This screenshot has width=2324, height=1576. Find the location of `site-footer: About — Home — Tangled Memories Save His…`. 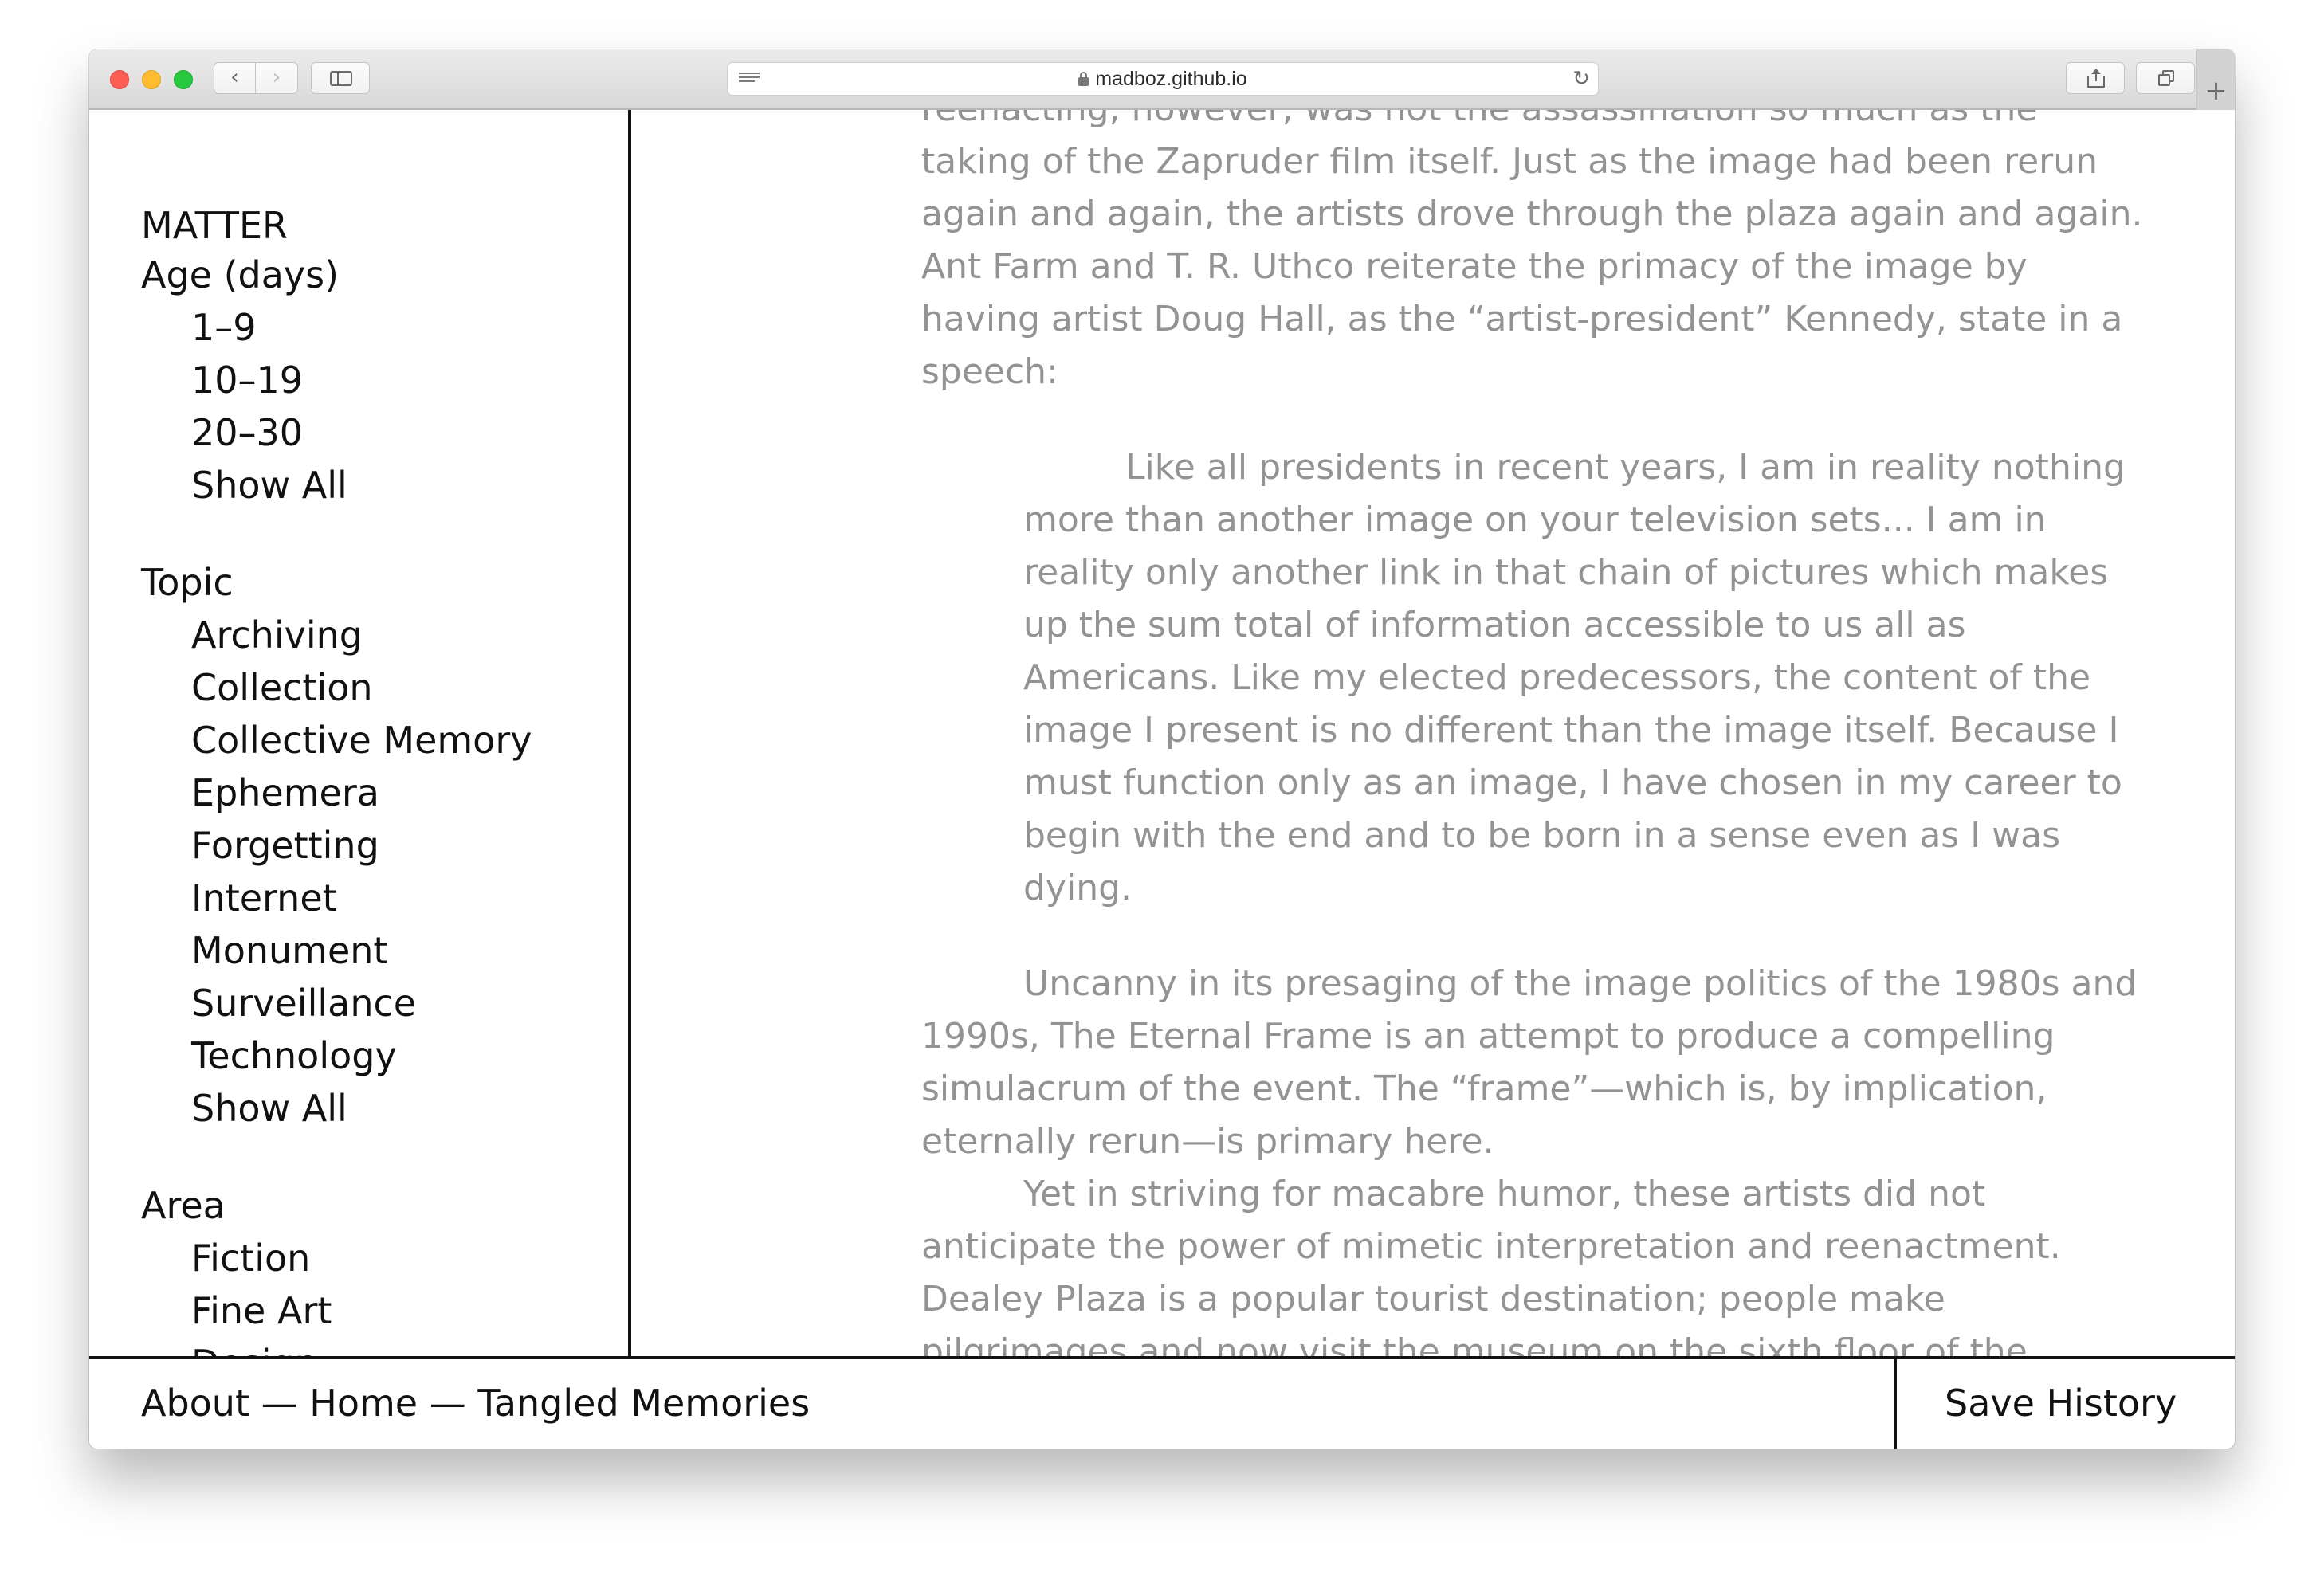

site-footer: About — Home — Tangled Memories Save His… is located at coordinates (1162, 1402).